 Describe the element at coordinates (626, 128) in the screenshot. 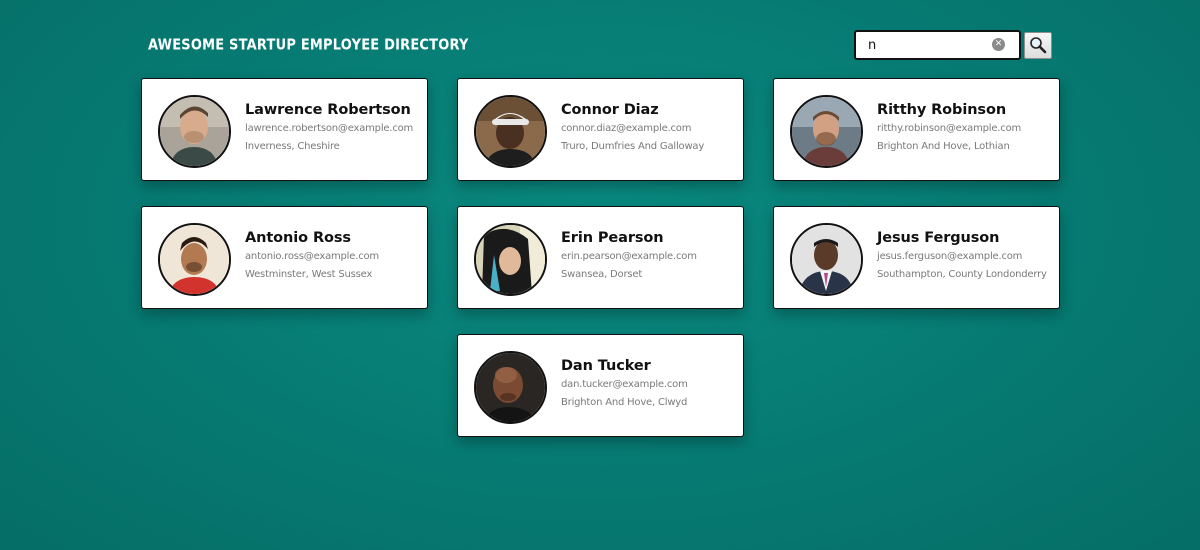

I see `employee-email: connor.diaz@example.com` at that location.